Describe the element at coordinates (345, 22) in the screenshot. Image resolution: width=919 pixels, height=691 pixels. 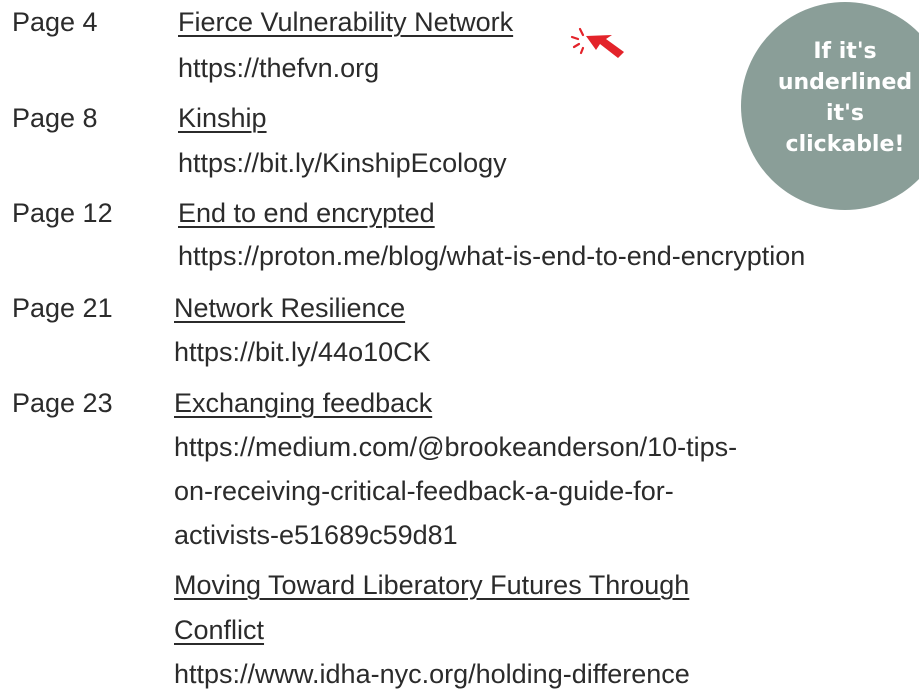
I see `link-fierce-vulnerability-network: Fierce Vulnerability Network` at that location.